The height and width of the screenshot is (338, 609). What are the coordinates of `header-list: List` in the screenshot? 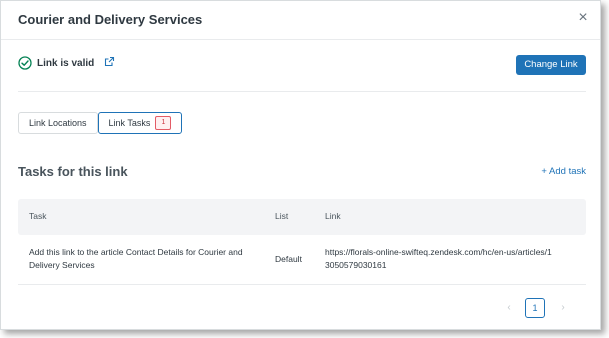 It's located at (282, 216).